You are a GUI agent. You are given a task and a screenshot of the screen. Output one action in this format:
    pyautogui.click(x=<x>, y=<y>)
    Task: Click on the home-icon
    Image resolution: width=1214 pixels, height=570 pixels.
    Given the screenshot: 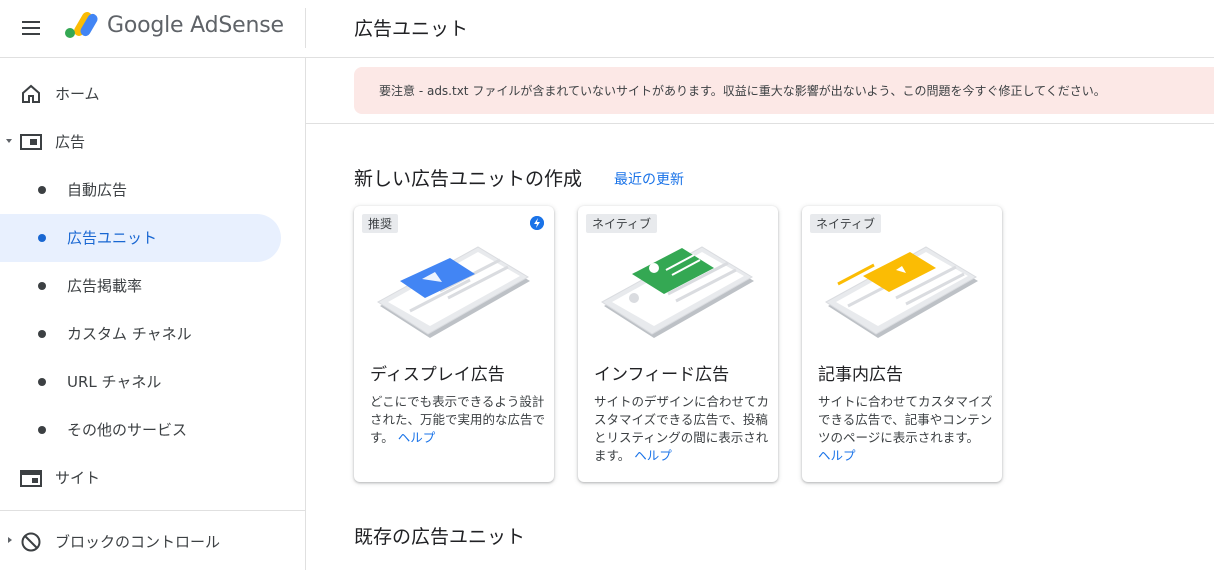 What is the action you would take?
    pyautogui.click(x=31, y=93)
    